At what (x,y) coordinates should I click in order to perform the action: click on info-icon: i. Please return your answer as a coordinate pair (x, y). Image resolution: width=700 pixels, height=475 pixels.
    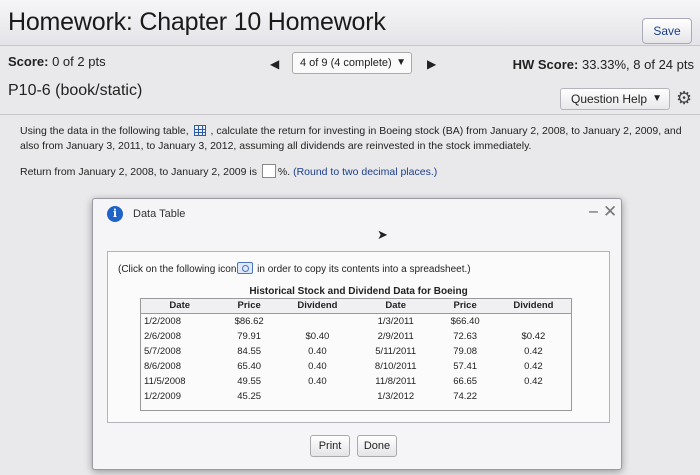
    Looking at the image, I should click on (115, 214).